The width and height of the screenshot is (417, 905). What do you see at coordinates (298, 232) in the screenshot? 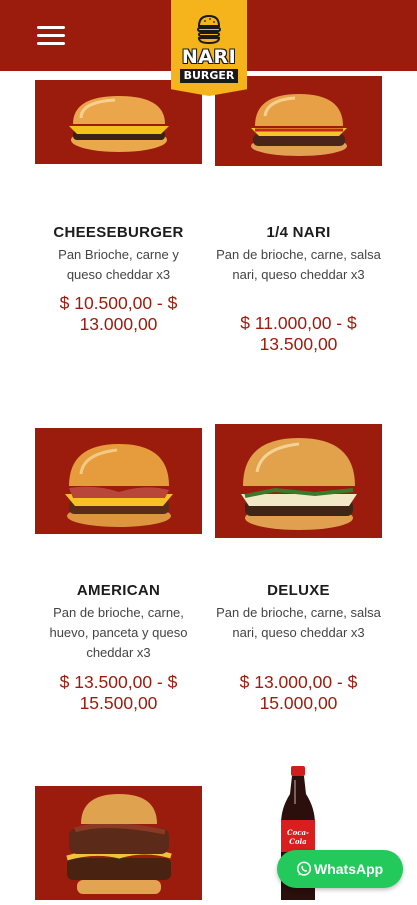
I see `product-name: 1/4 NARI` at bounding box center [298, 232].